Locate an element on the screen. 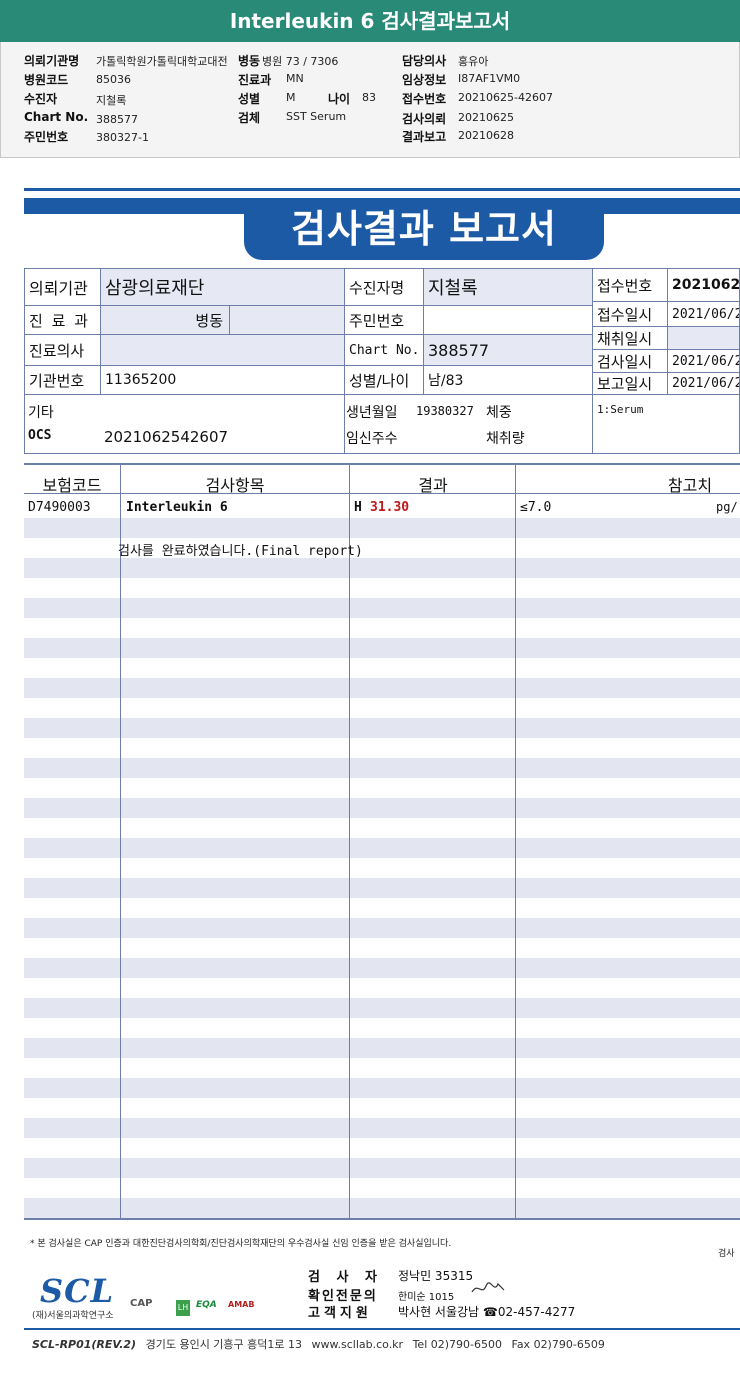  summary-value: MN is located at coordinates (295, 78).